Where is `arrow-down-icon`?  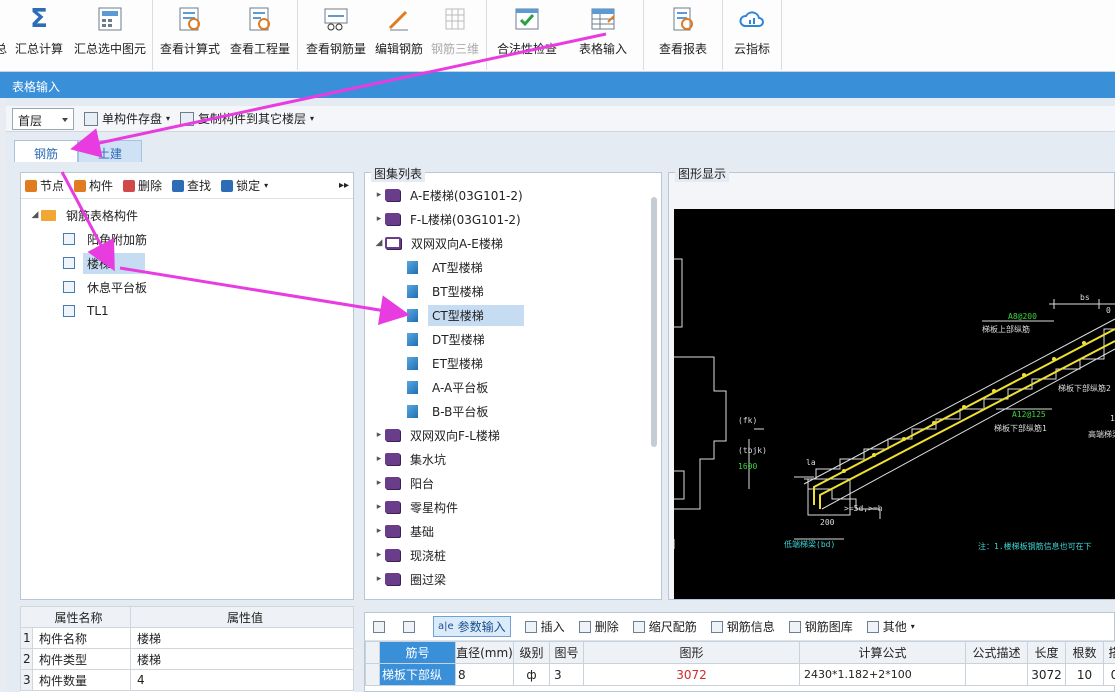 arrow-down-icon is located at coordinates (409, 626).